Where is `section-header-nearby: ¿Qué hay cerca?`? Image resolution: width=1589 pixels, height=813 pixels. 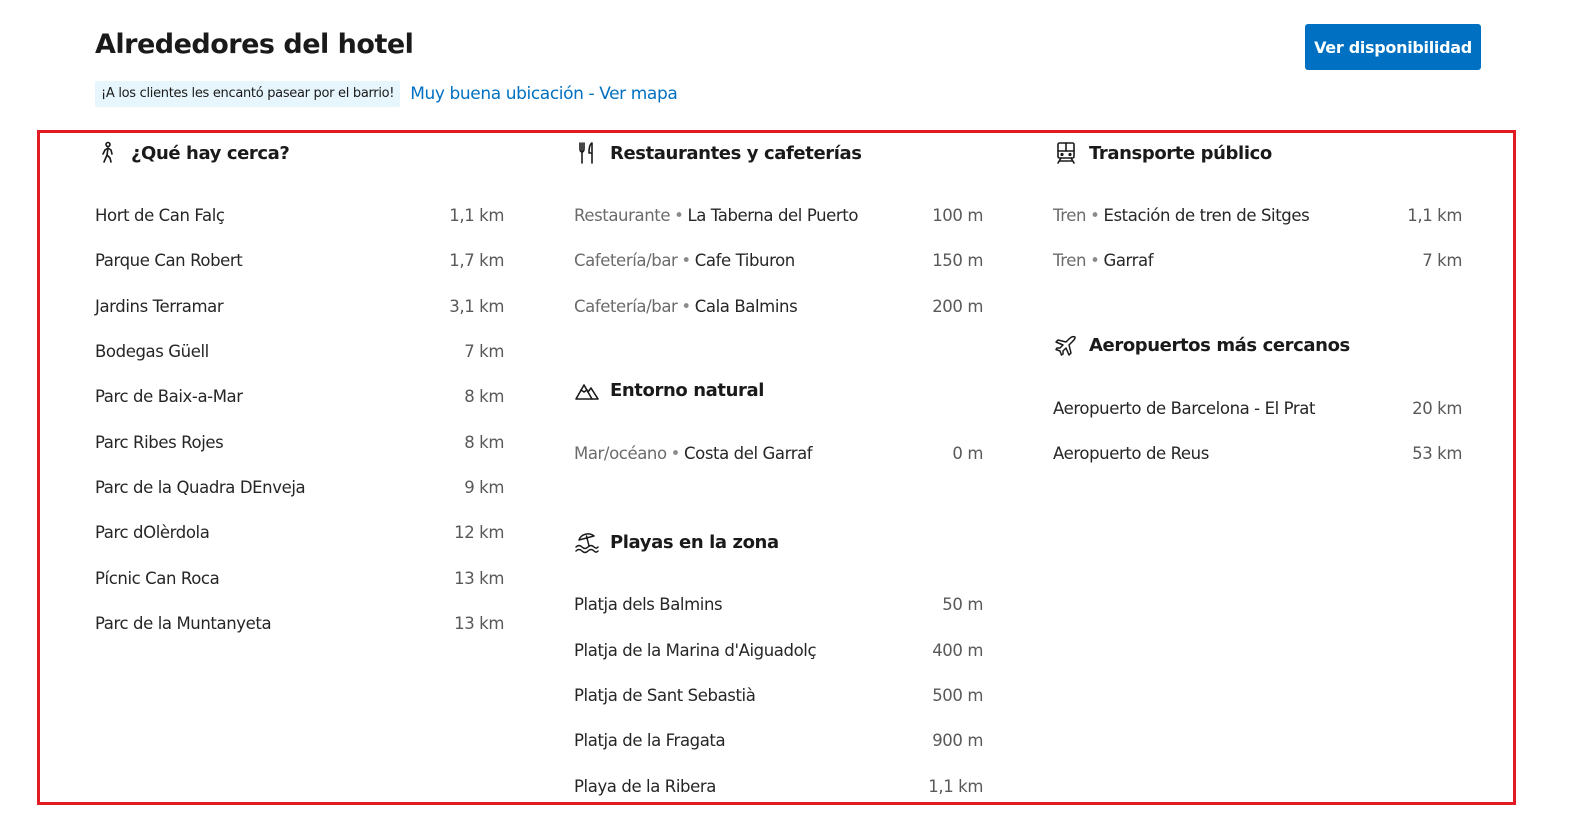
section-header-nearby: ¿Qué hay cerca? is located at coordinates (299, 153).